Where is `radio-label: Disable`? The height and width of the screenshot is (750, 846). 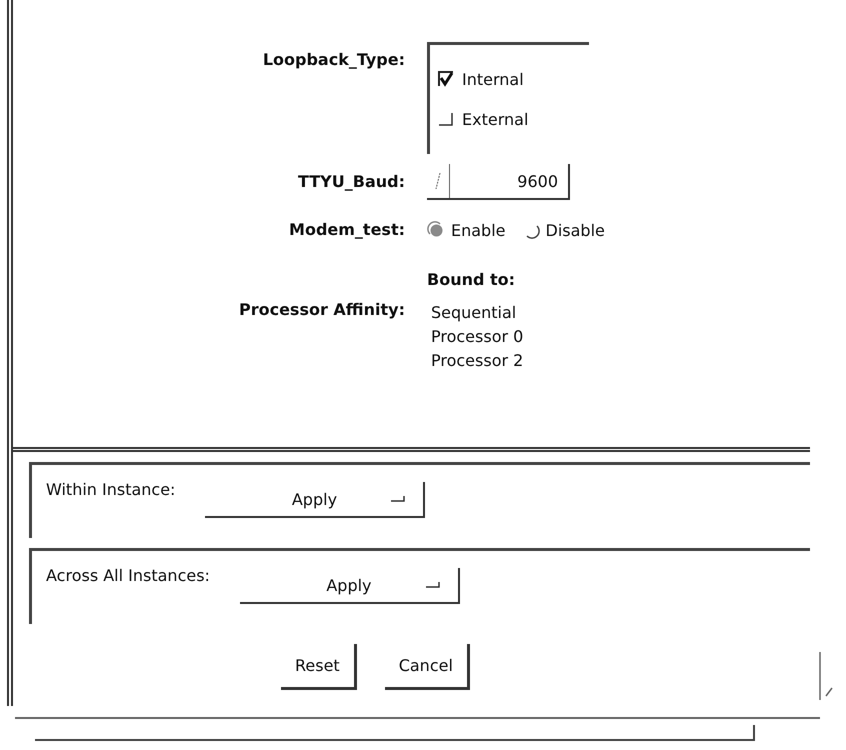
radio-label: Disable is located at coordinates (575, 230).